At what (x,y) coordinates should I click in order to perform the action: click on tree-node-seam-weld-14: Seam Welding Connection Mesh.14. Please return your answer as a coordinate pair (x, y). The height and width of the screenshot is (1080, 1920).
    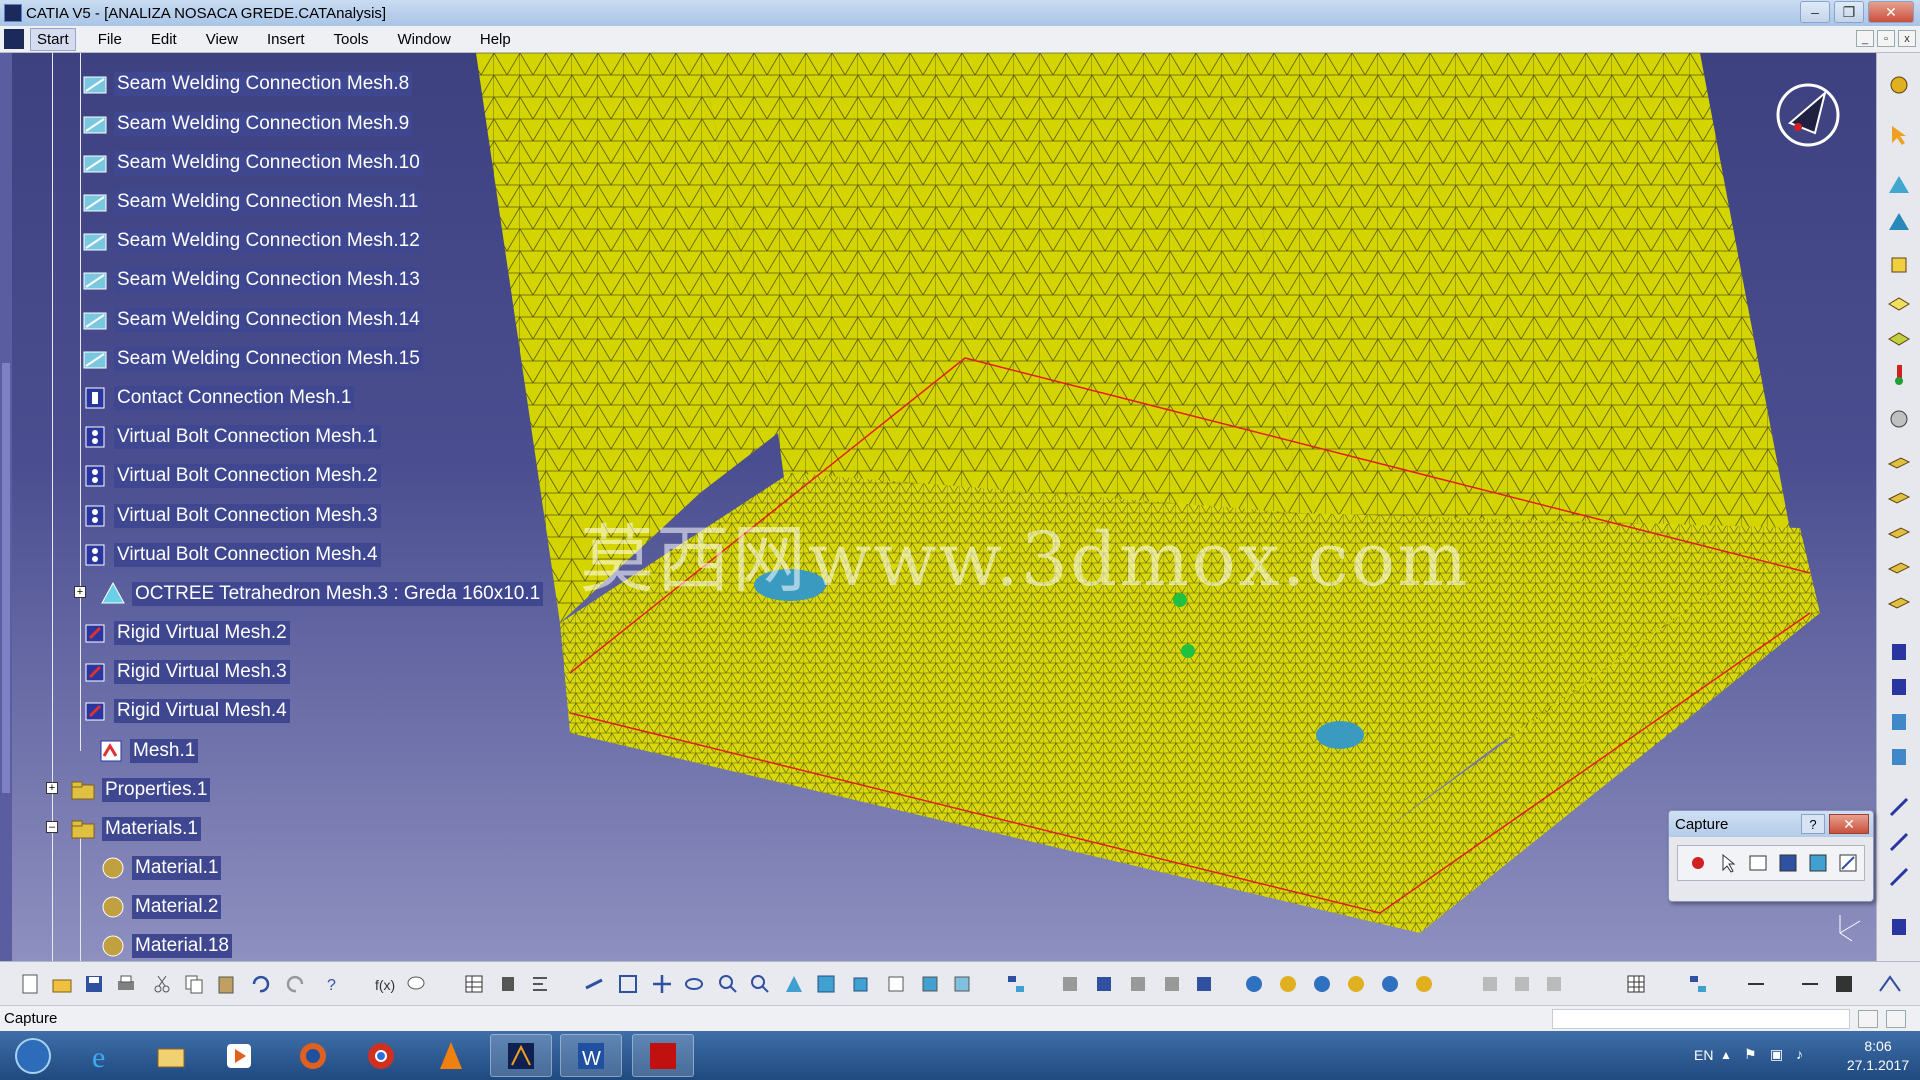
    Looking at the image, I should click on (252, 320).